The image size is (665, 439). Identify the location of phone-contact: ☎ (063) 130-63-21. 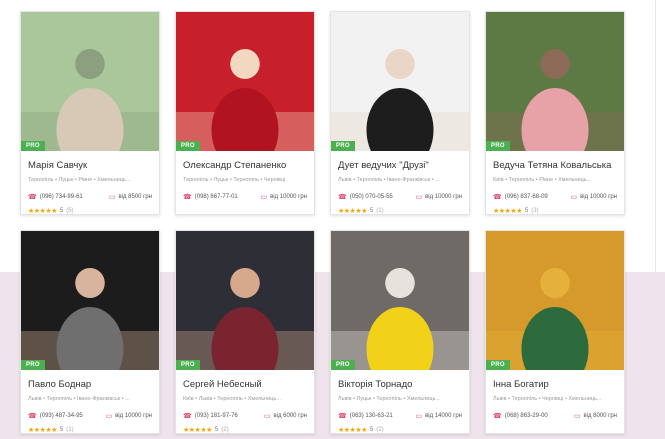
(365, 416).